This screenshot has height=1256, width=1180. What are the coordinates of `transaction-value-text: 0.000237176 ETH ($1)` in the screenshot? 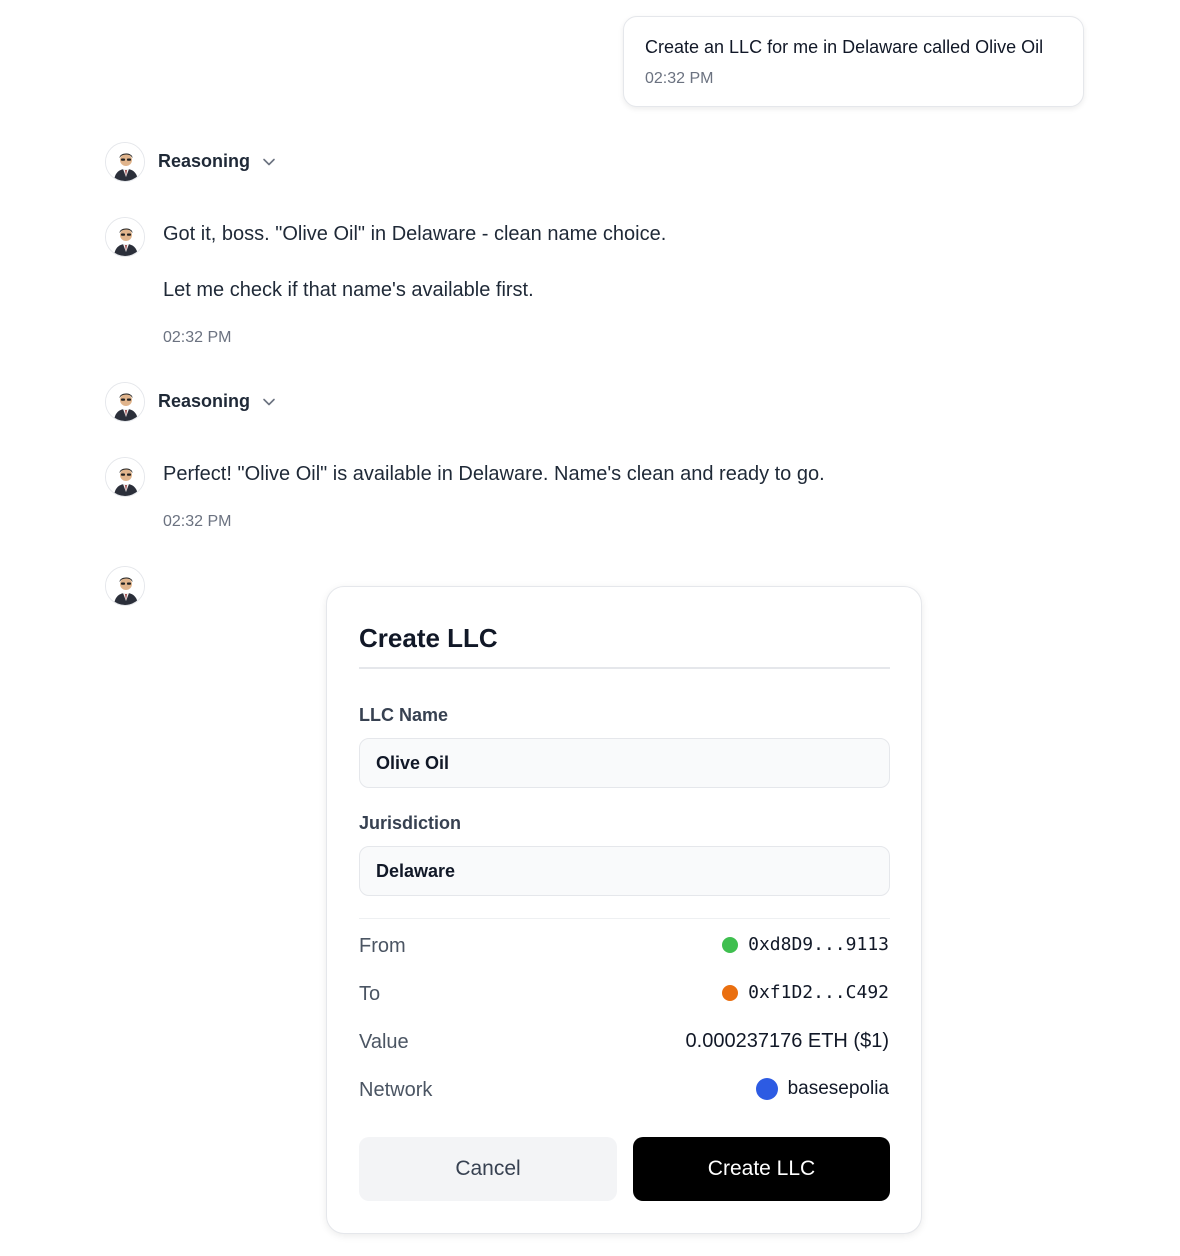 It's located at (787, 1041).